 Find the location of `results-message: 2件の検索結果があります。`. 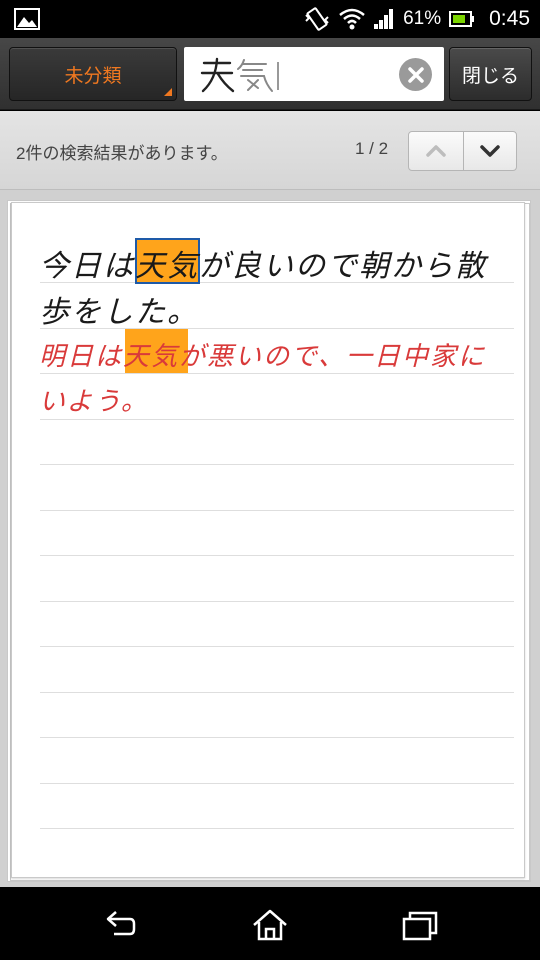

results-message: 2件の検索結果があります。 is located at coordinates (122, 153).